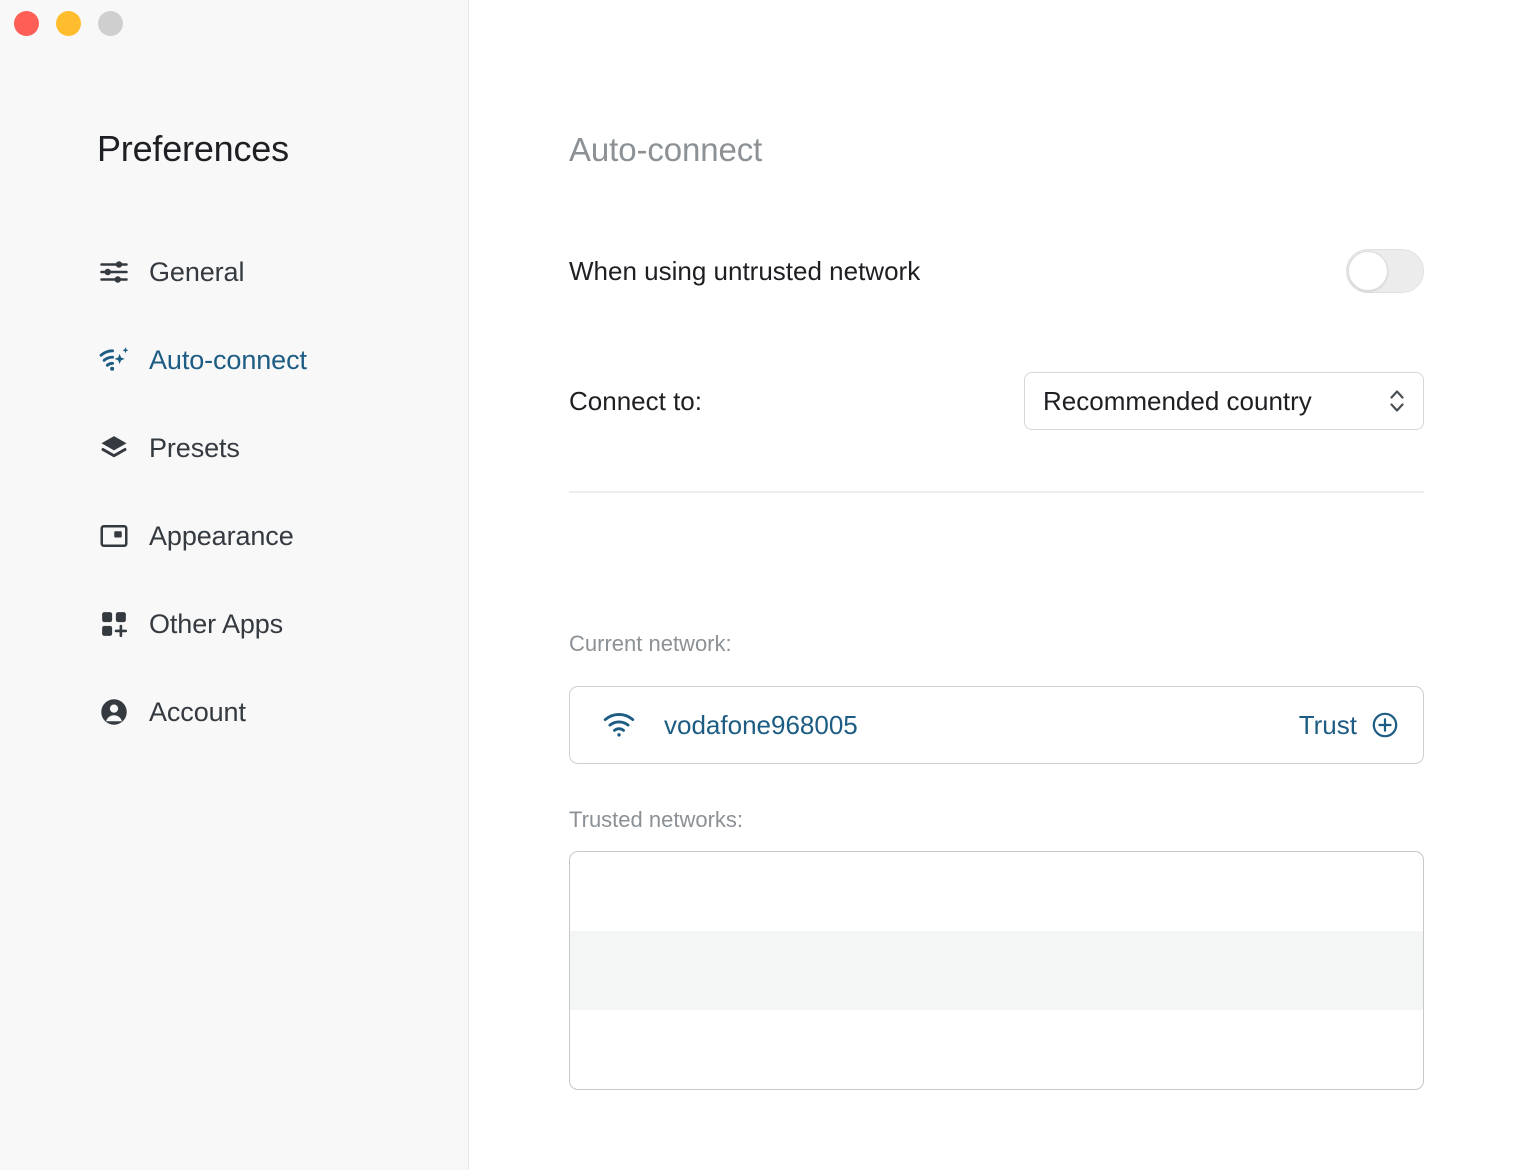  What do you see at coordinates (996, 492) in the screenshot?
I see `section-divider` at bounding box center [996, 492].